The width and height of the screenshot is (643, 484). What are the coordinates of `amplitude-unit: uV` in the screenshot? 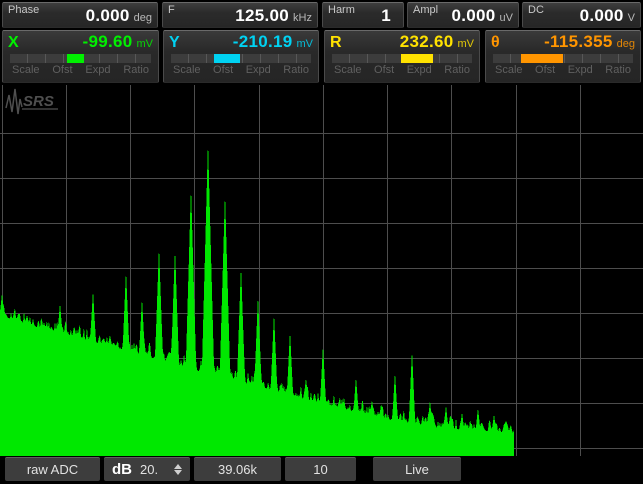 It's located at (506, 18).